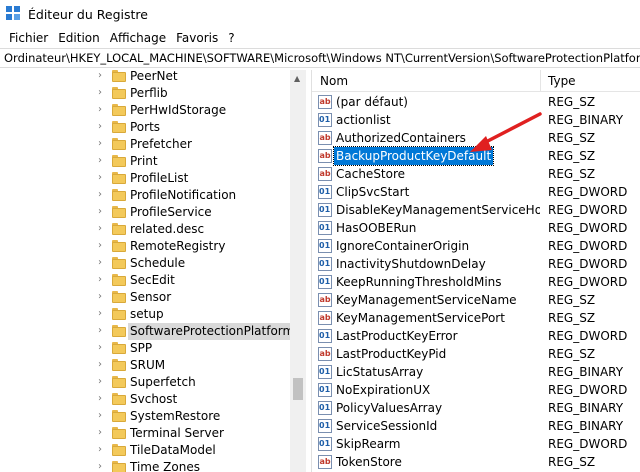 The height and width of the screenshot is (472, 640). What do you see at coordinates (145, 246) in the screenshot?
I see `tree-item: › RemoteRegistry` at bounding box center [145, 246].